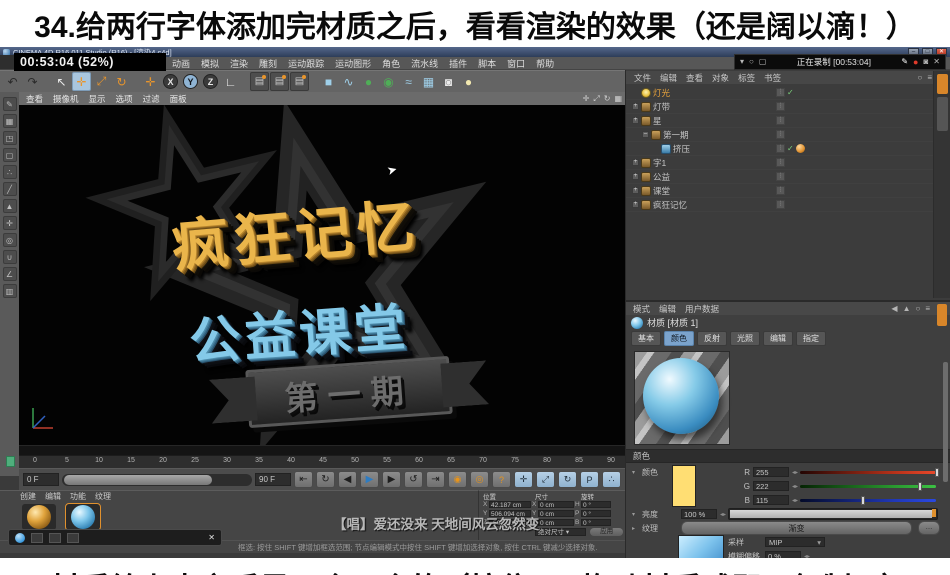  I want to click on object-row-light: 灯光 ⋮ ✓, so click(780, 93).